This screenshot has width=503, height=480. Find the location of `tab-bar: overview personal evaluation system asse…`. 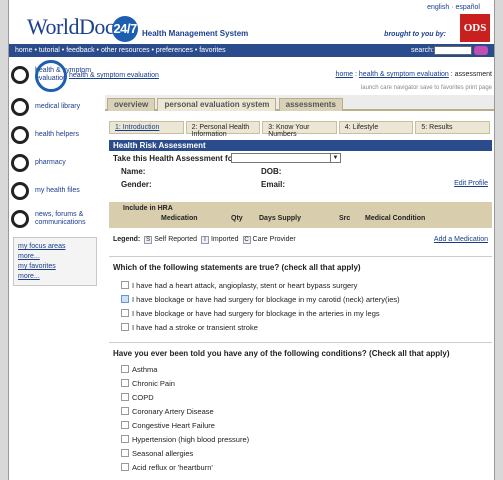

tab-bar: overview personal evaluation system asse… is located at coordinates (299, 103).